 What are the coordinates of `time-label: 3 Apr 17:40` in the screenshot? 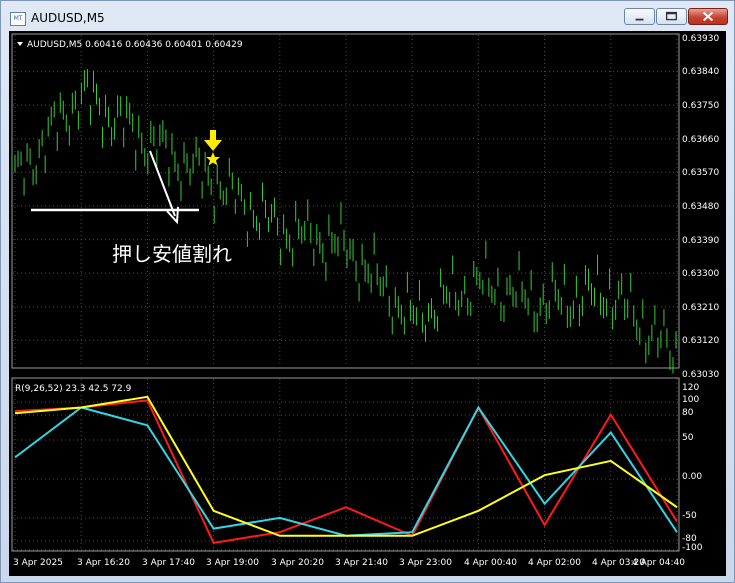 It's located at (168, 563).